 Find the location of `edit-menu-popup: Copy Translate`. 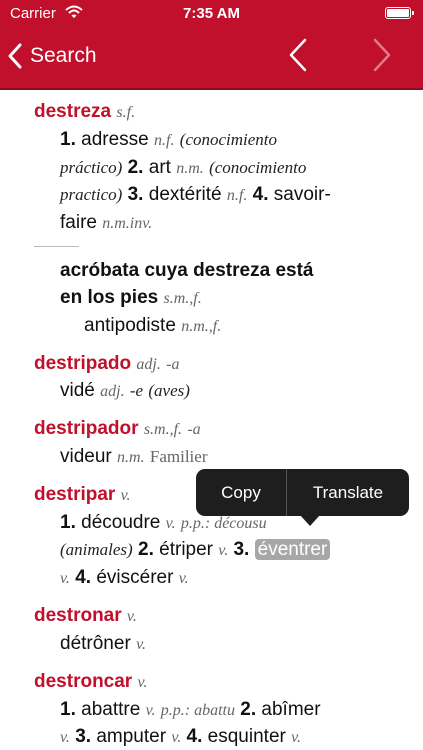

edit-menu-popup: Copy Translate is located at coordinates (302, 492).